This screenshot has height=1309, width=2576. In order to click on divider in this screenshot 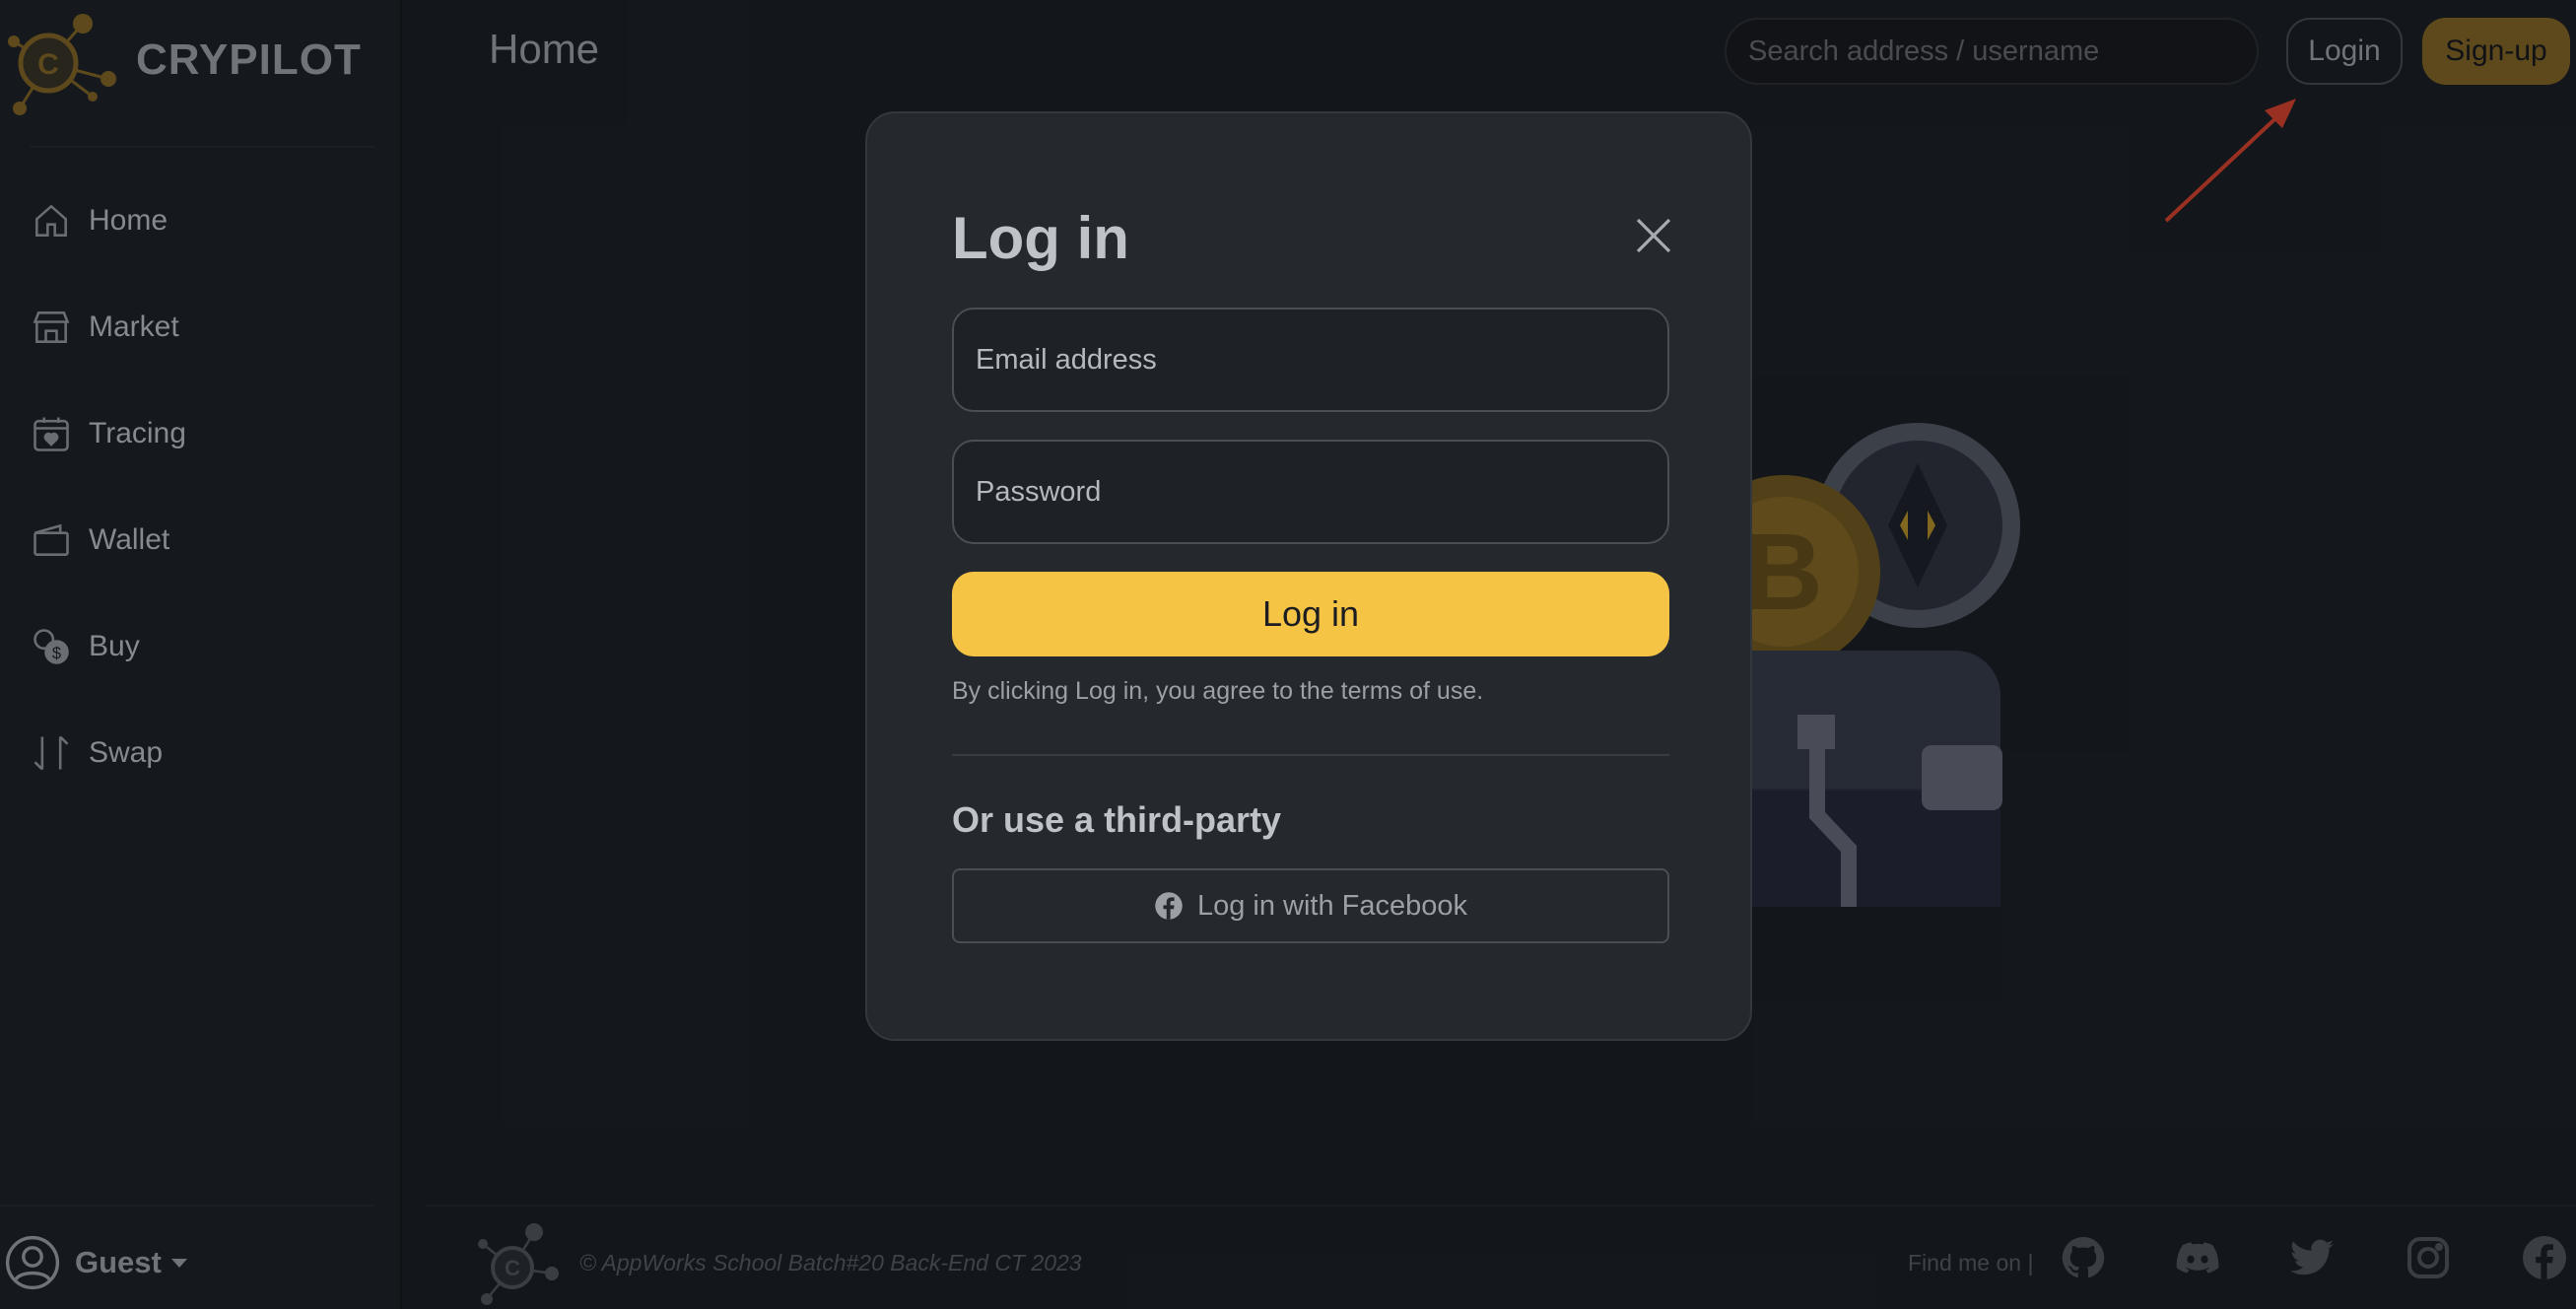, I will do `click(1310, 755)`.